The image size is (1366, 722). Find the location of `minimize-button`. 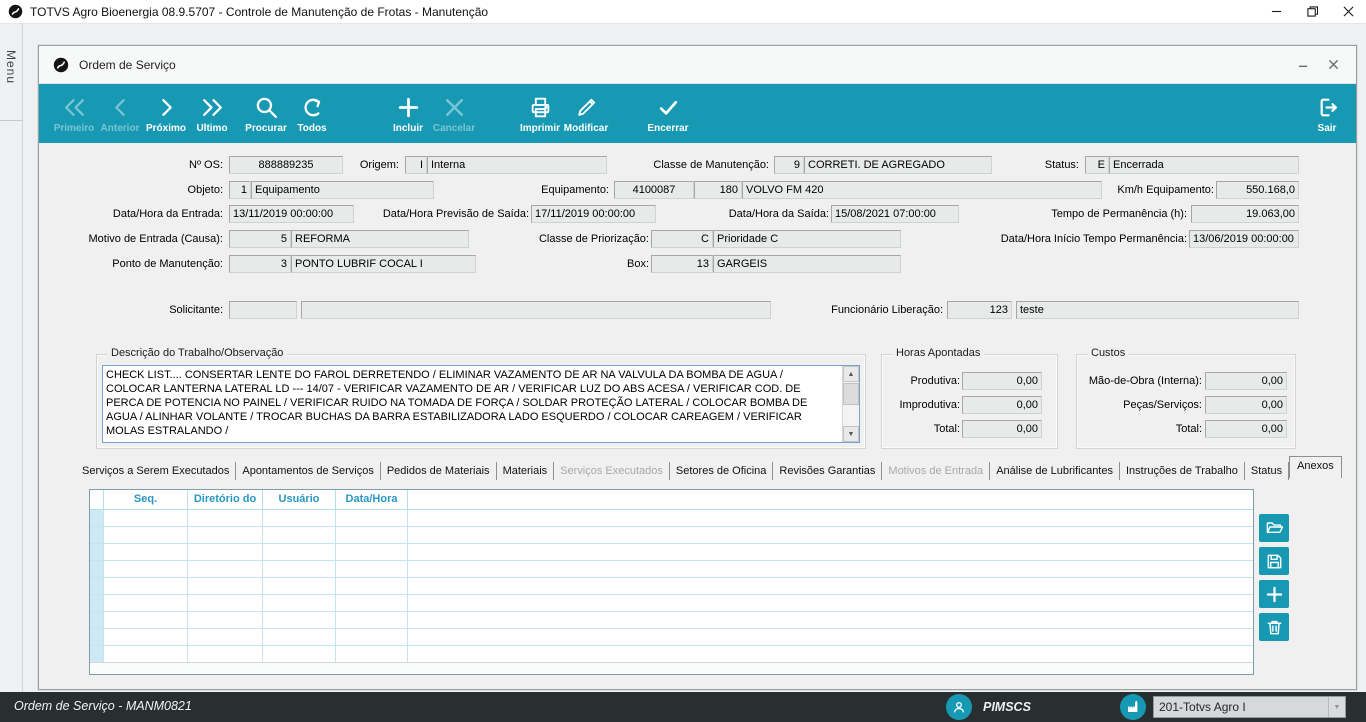

minimize-button is located at coordinates (1276, 11).